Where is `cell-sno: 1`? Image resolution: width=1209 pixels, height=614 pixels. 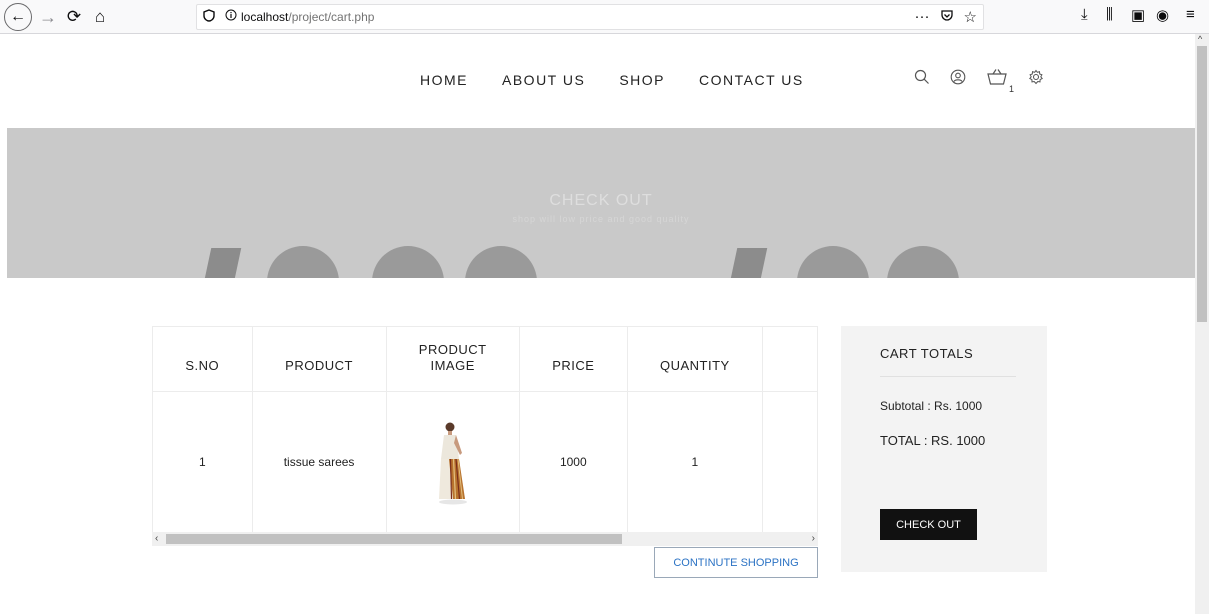
cell-sno: 1 is located at coordinates (203, 461).